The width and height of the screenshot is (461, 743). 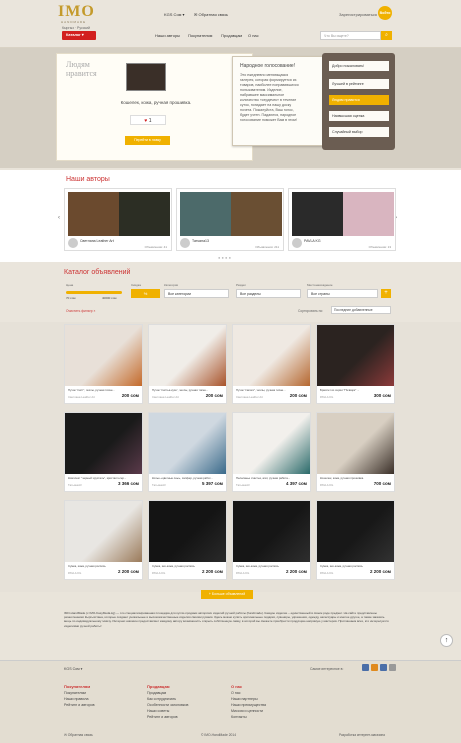 I want to click on product-title: Кошелек, кожа, ручная прошивка., so click(x=342, y=478).